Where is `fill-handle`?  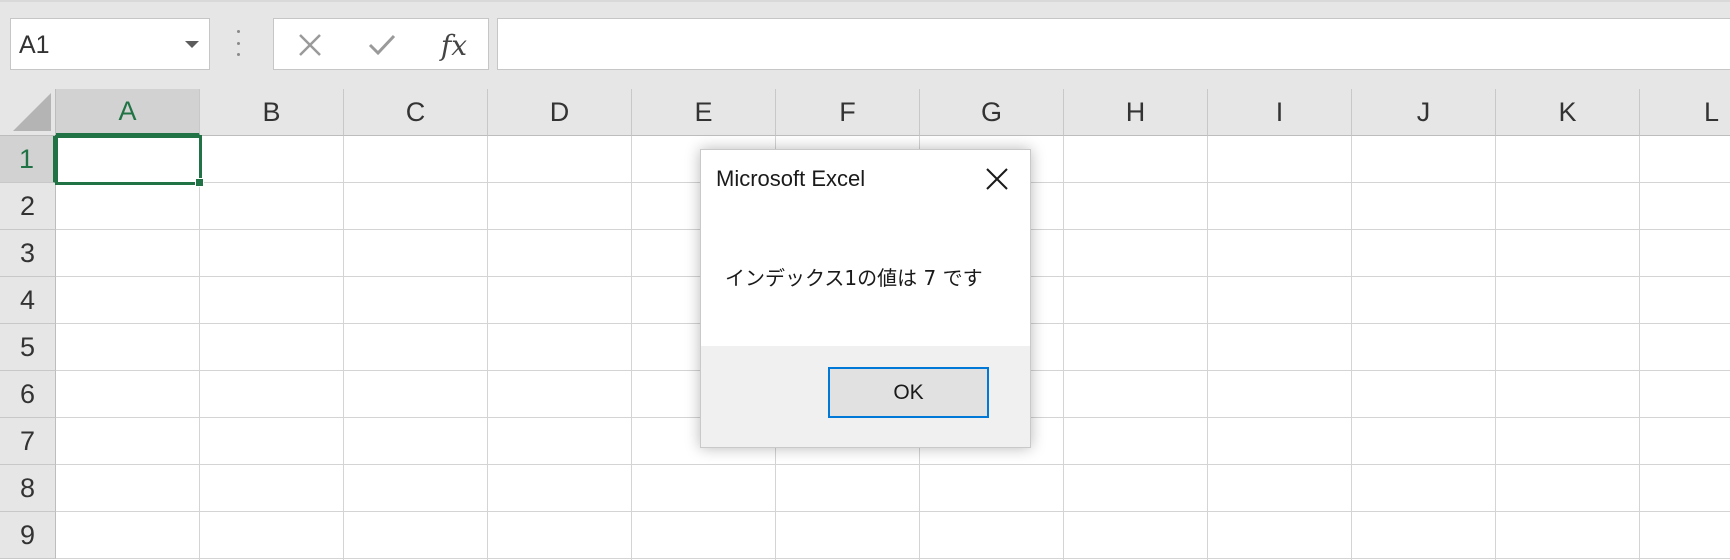
fill-handle is located at coordinates (199, 182).